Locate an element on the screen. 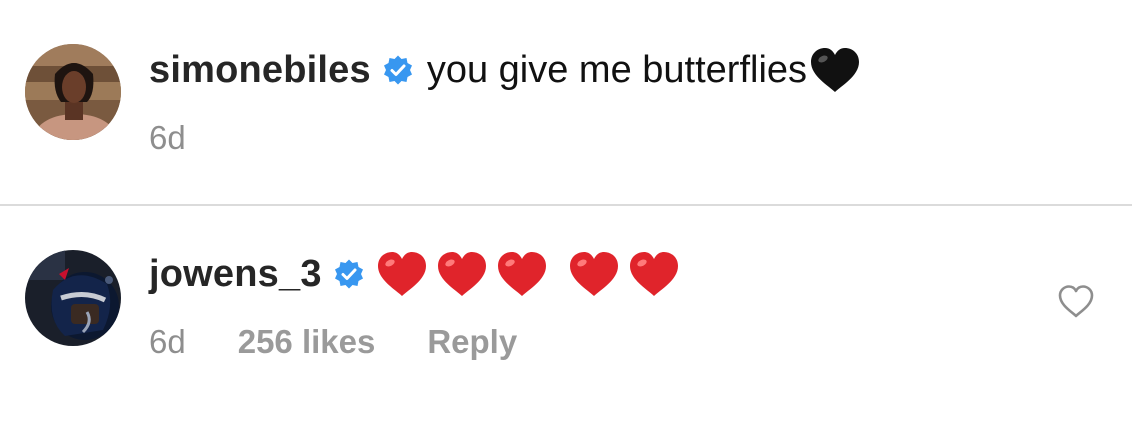  reply-button: Reply is located at coordinates (472, 342).